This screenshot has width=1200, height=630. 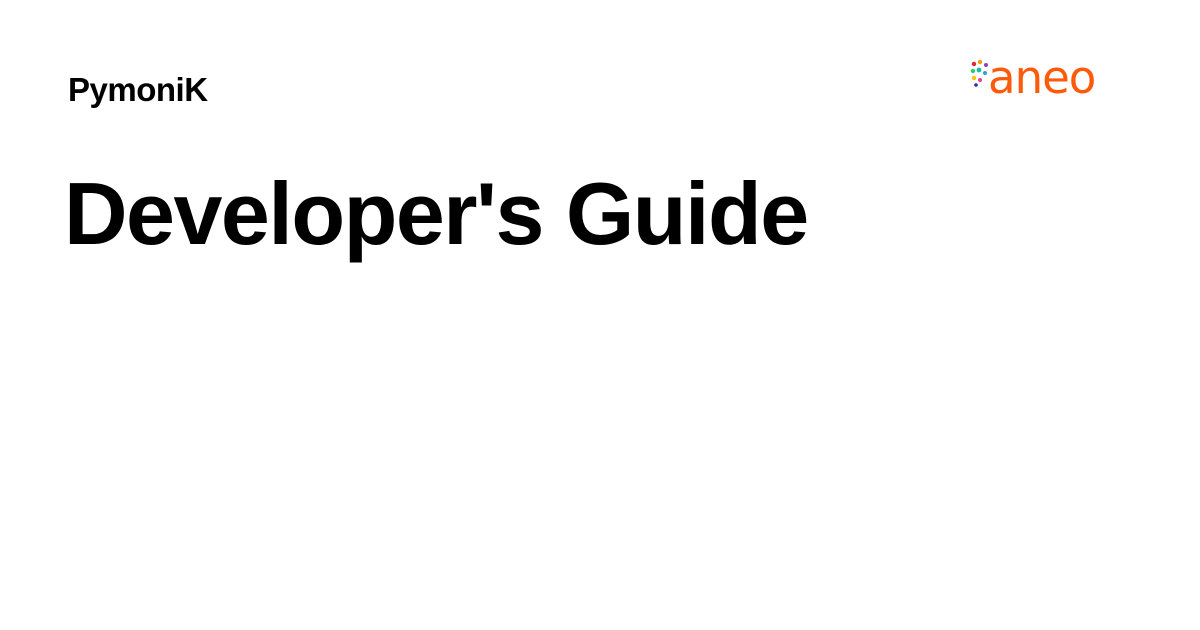 What do you see at coordinates (436, 213) in the screenshot?
I see `page-title: Developer's Guide` at bounding box center [436, 213].